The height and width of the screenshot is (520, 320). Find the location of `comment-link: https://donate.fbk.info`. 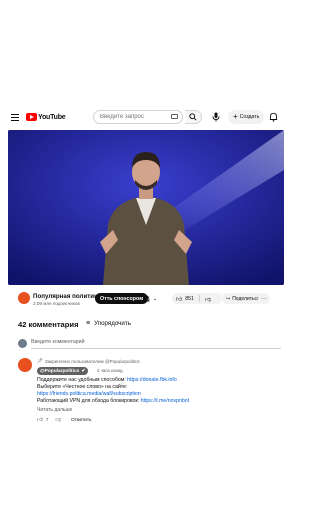

comment-link: https://donate.fbk.info is located at coordinates (152, 380).